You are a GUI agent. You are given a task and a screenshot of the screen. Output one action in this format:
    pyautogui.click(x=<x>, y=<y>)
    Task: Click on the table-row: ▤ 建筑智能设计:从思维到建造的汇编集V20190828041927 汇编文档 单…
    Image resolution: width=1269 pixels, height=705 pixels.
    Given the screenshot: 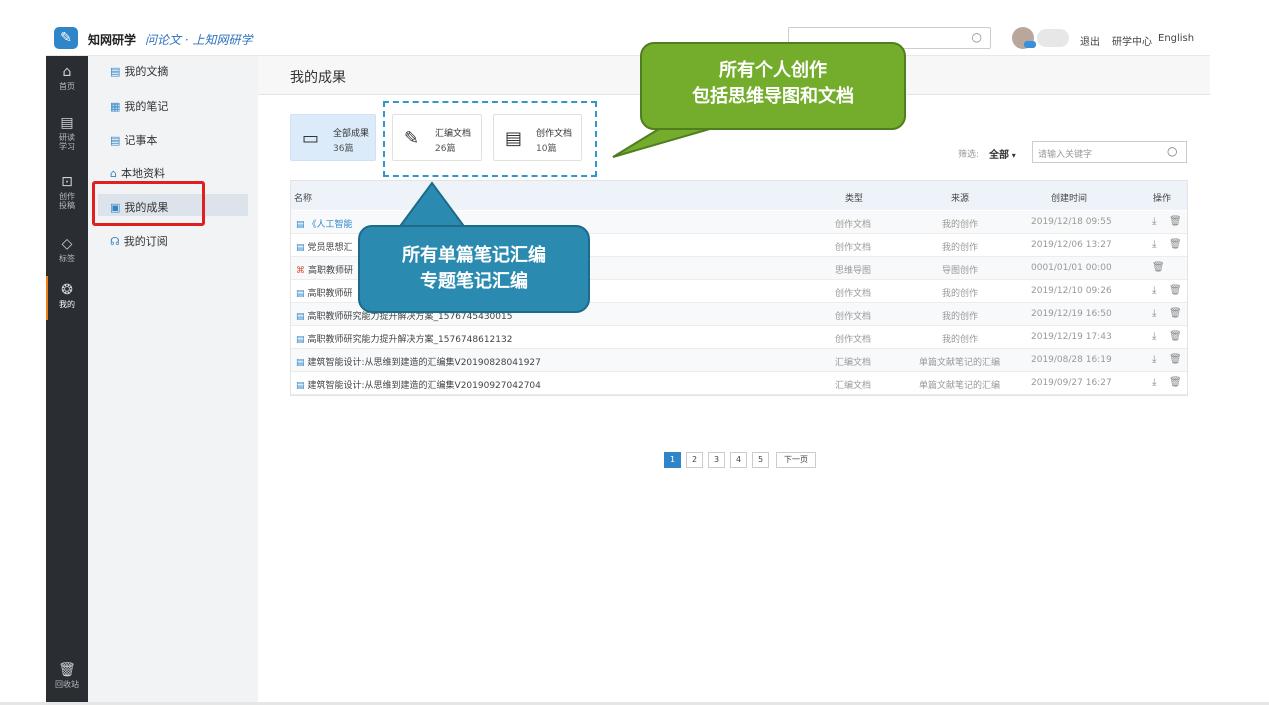 What is the action you would take?
    pyautogui.click(x=739, y=360)
    